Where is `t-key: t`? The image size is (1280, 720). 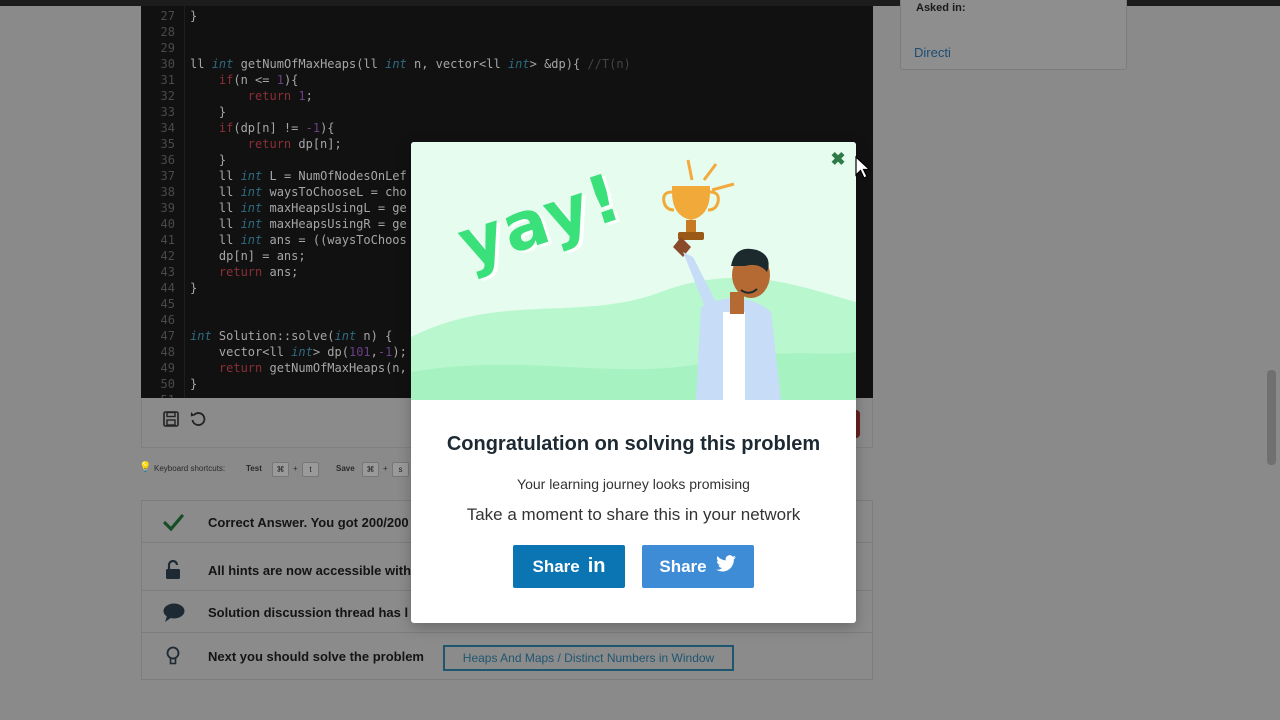 t-key: t is located at coordinates (310, 469).